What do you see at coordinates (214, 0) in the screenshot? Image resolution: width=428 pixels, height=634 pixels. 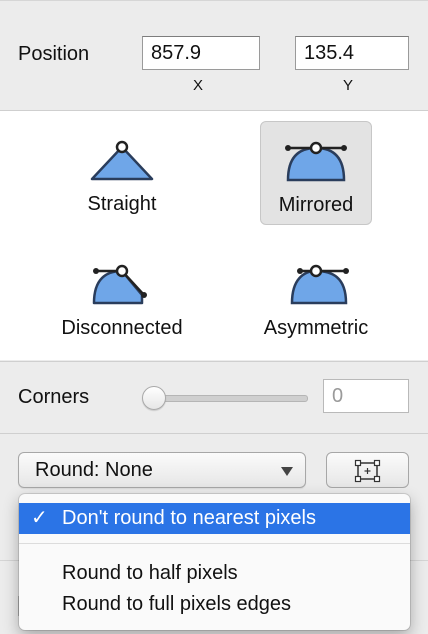 I see `top-divider` at bounding box center [214, 0].